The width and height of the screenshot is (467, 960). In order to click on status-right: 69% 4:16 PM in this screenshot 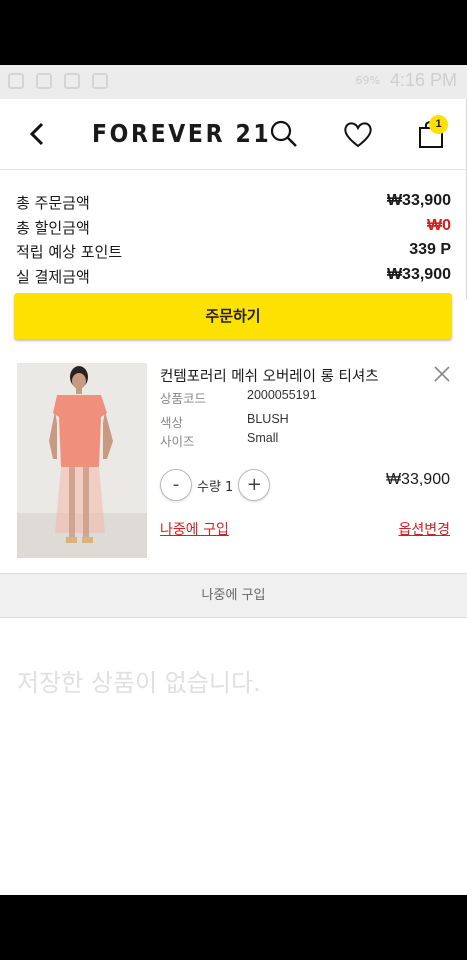, I will do `click(407, 80)`.